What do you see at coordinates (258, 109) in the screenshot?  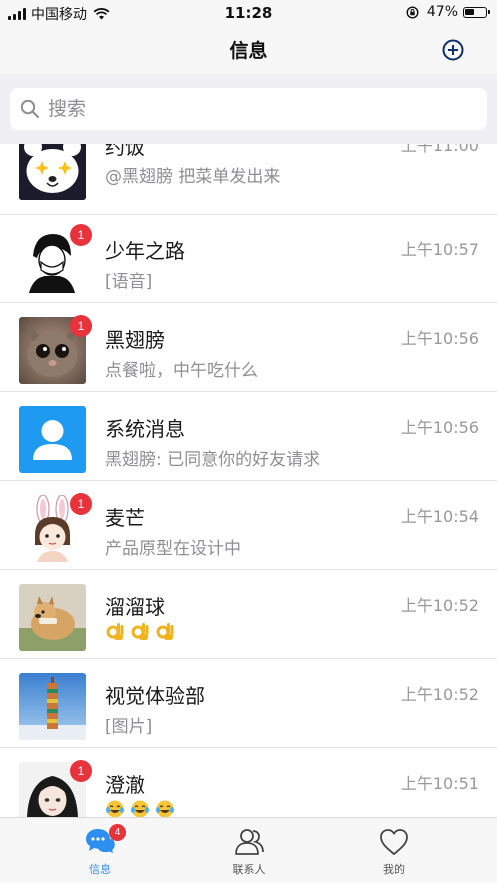 I see `search-input` at bounding box center [258, 109].